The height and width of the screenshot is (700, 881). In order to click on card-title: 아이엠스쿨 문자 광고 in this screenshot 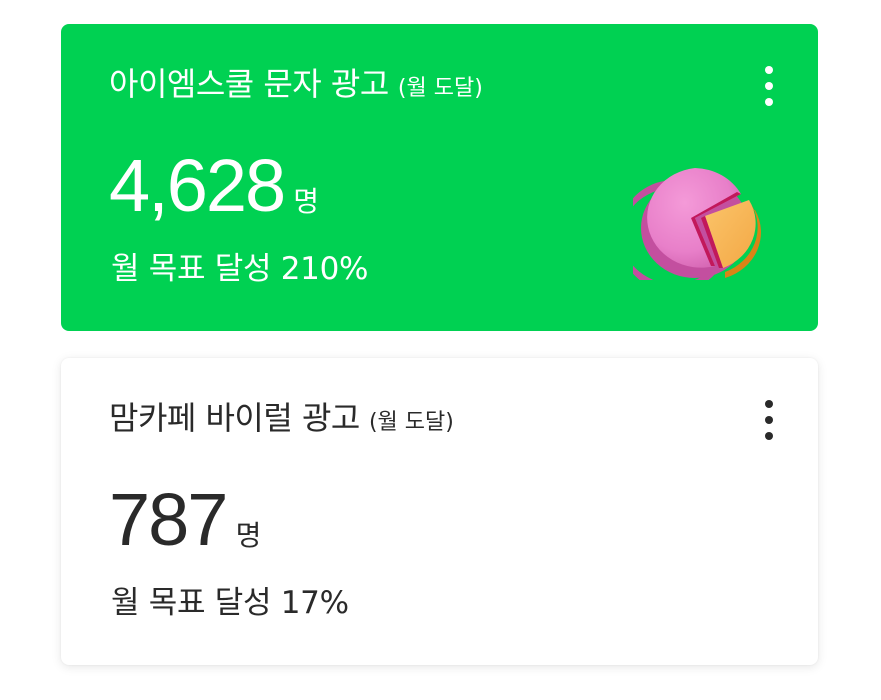, I will do `click(249, 84)`.